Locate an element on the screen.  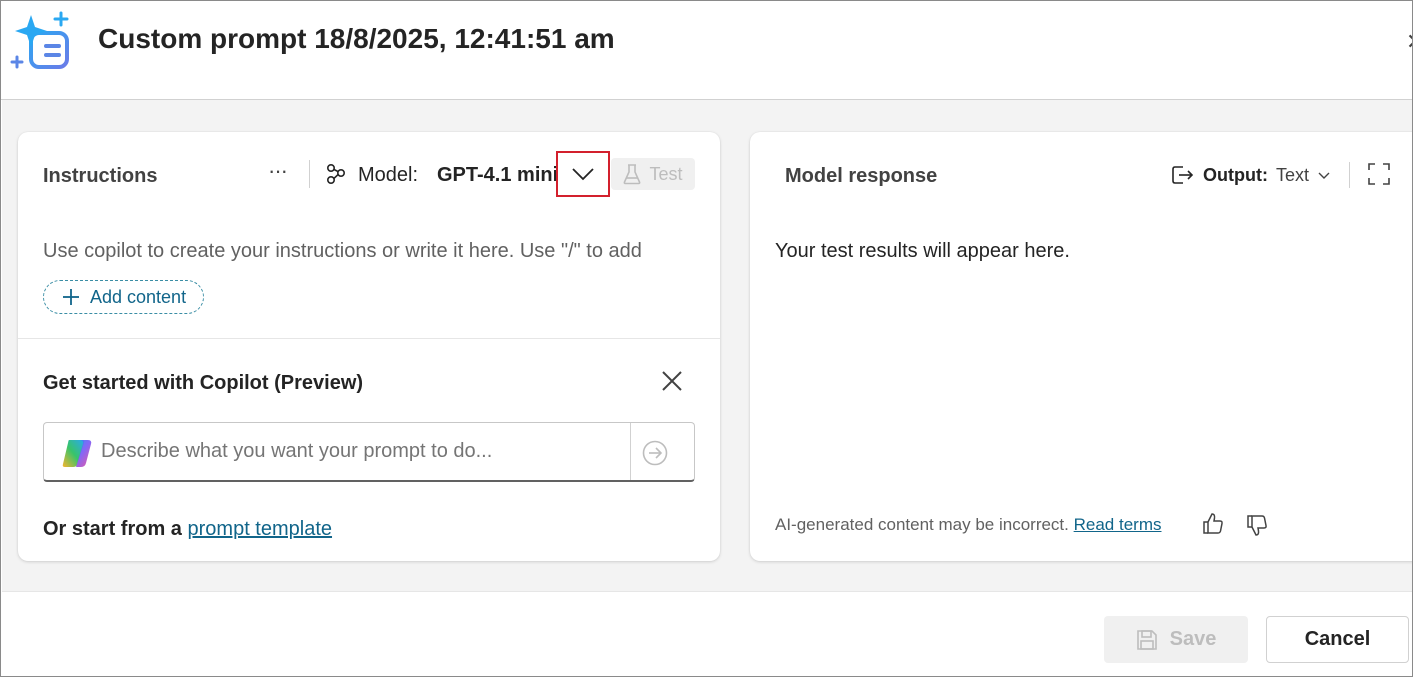
thumbs-up-icon is located at coordinates (1213, 524).